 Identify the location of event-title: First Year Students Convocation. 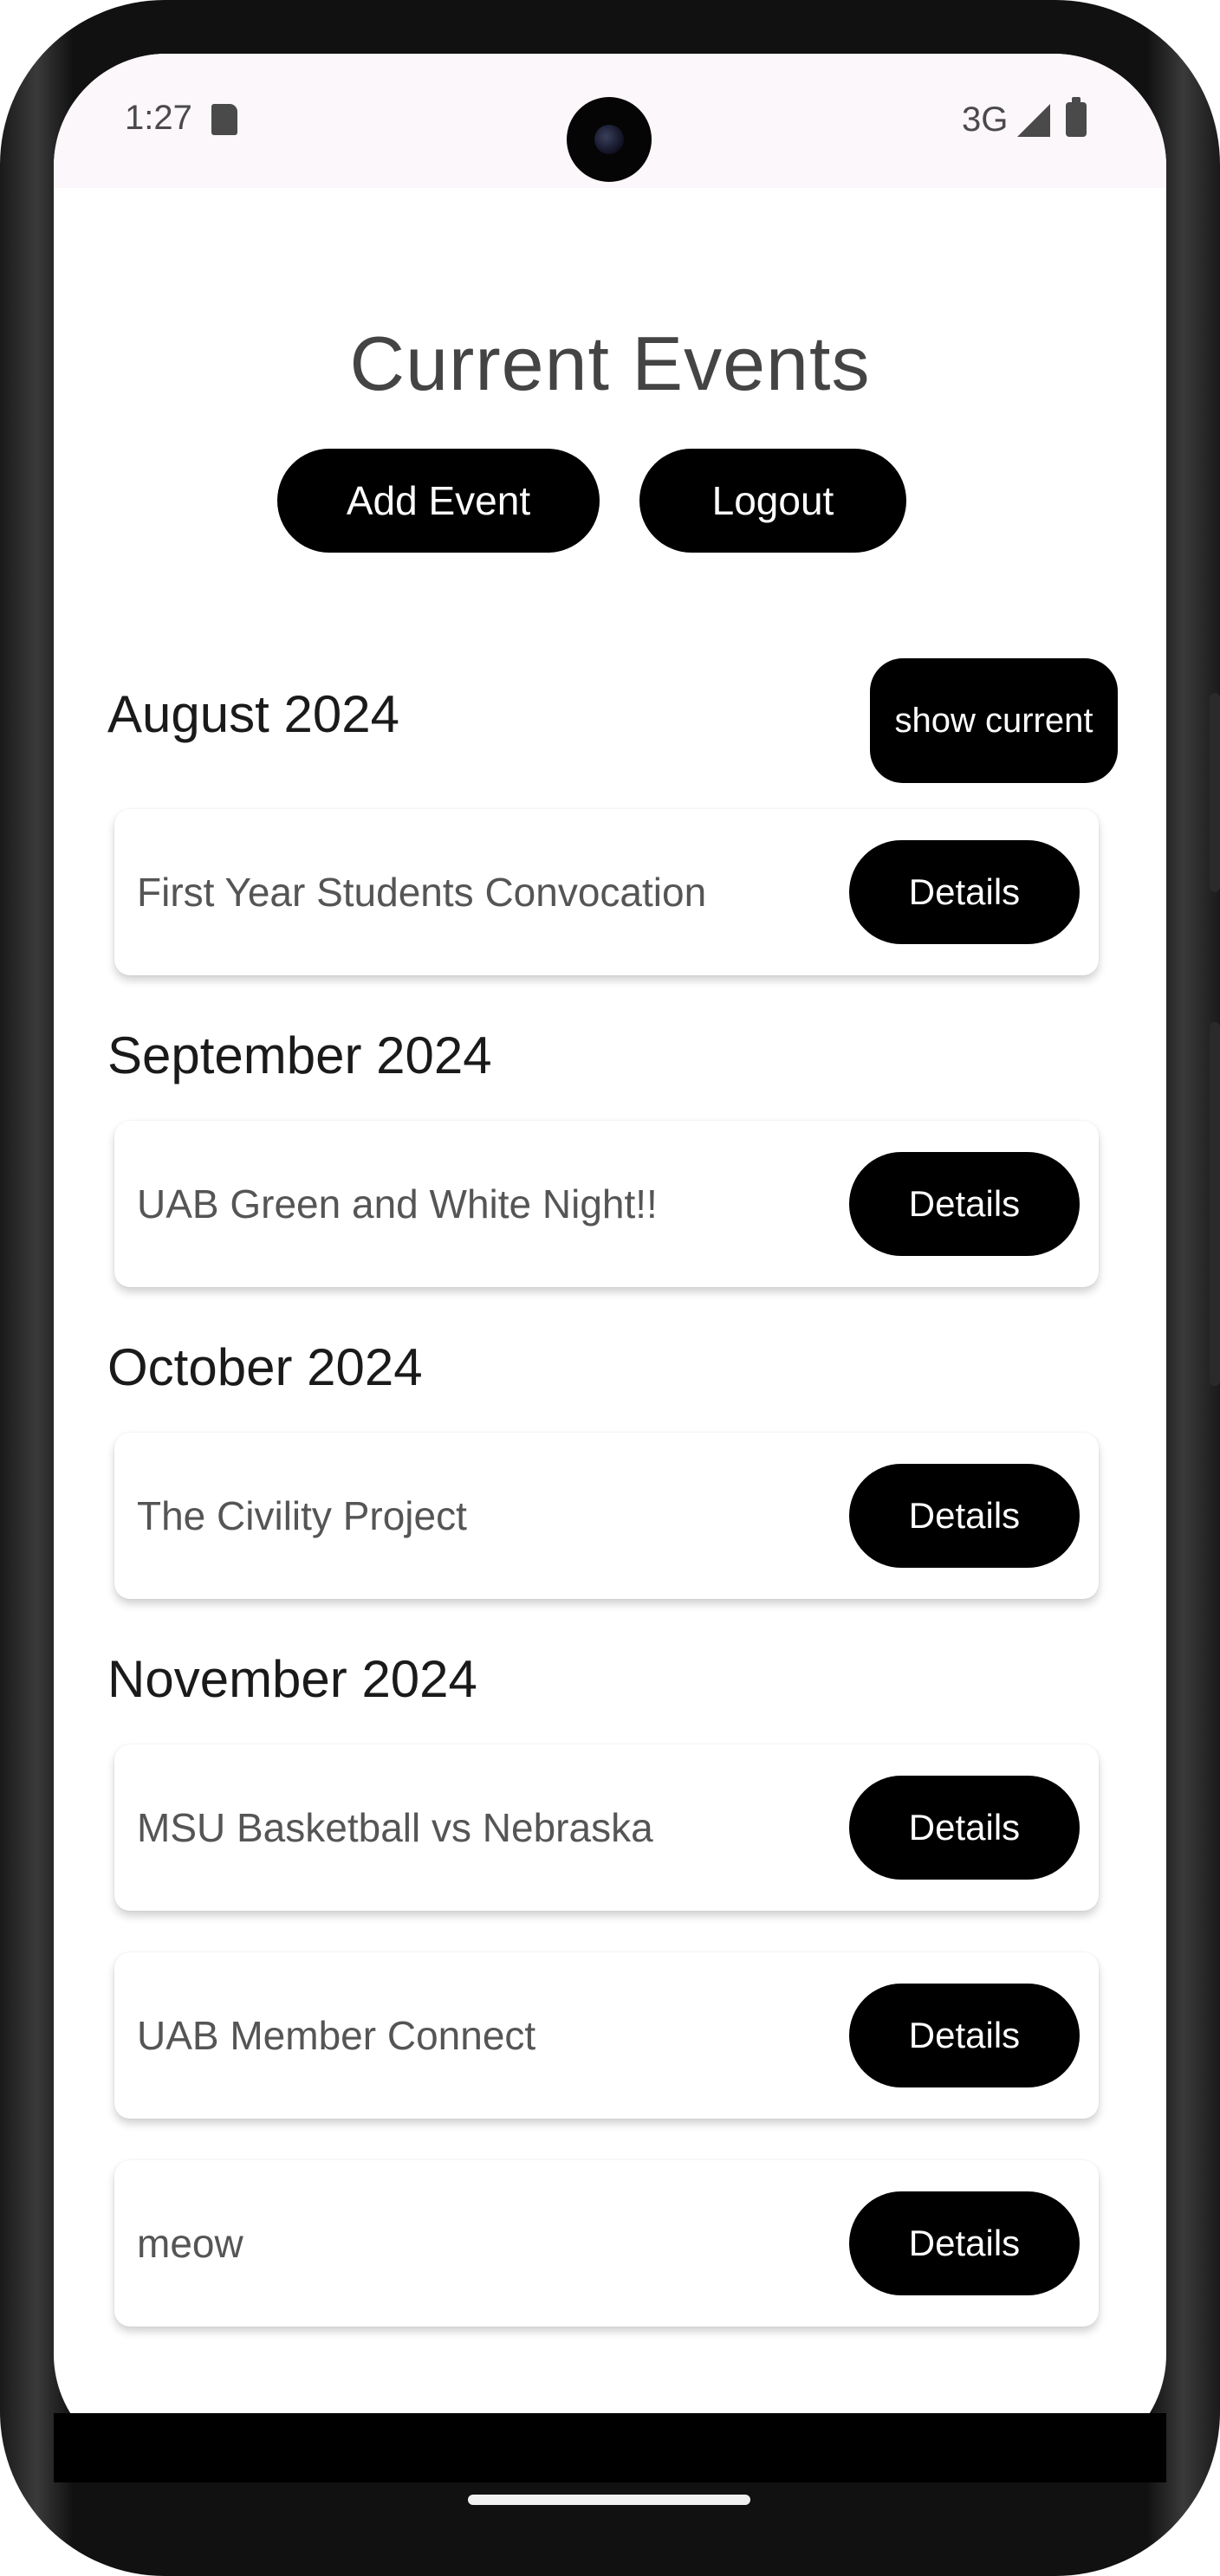
(422, 892).